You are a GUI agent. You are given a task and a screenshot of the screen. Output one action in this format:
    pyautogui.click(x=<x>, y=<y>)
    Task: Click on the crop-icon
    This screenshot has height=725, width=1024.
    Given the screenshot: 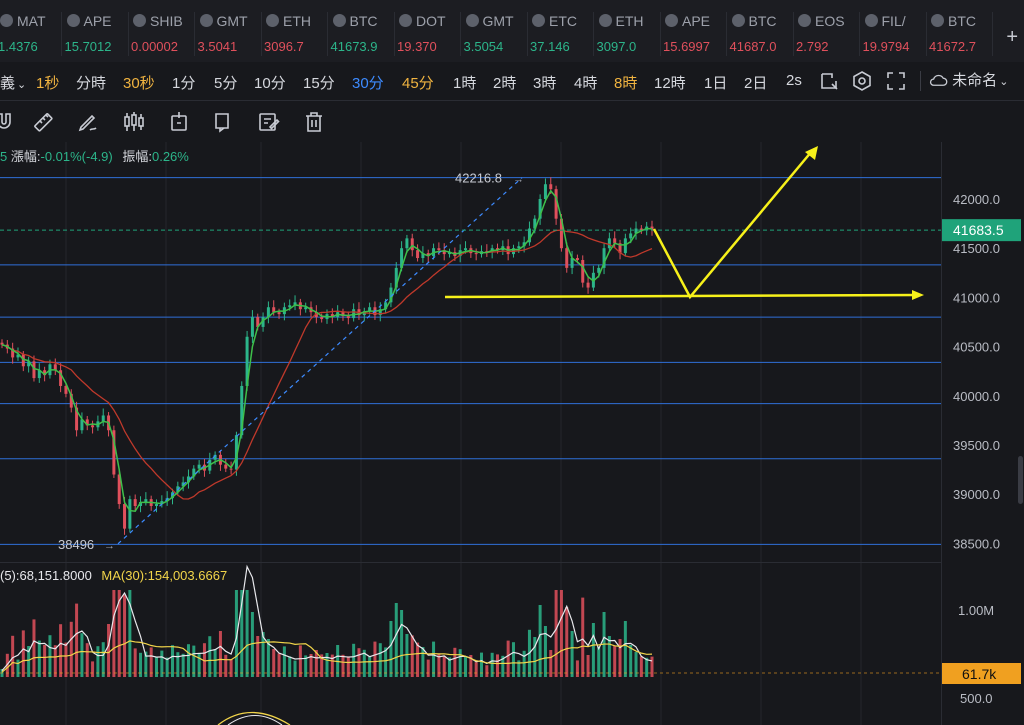 What is the action you would take?
    pyautogui.click(x=179, y=122)
    